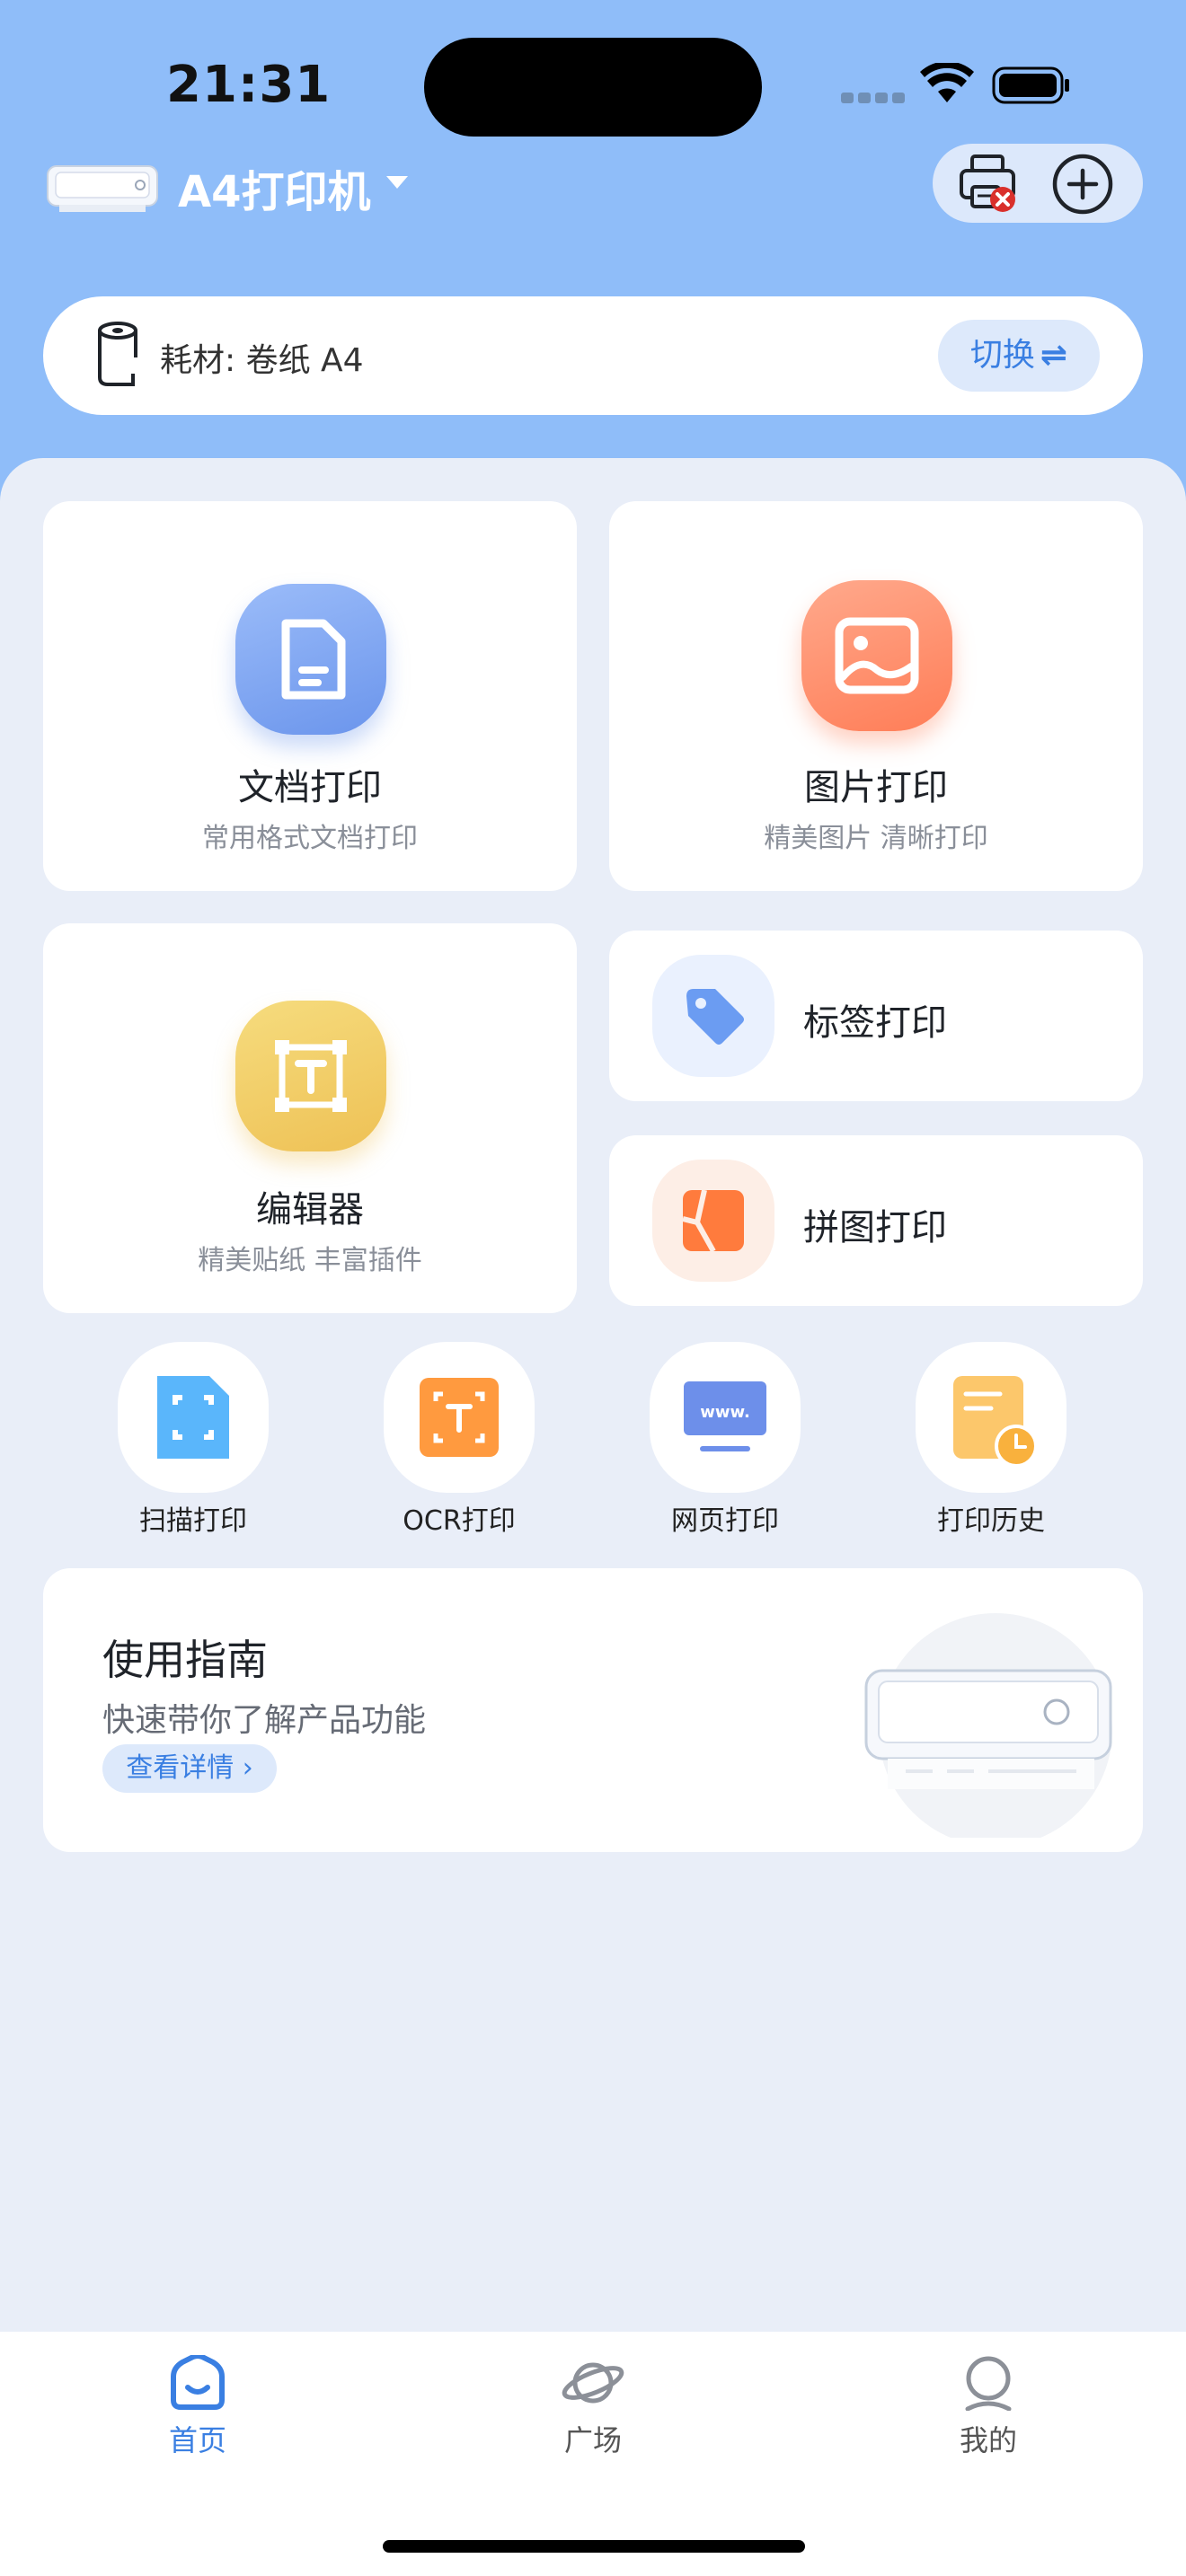 The image size is (1186, 2576). I want to click on guide-title: 使用指南, so click(185, 1660).